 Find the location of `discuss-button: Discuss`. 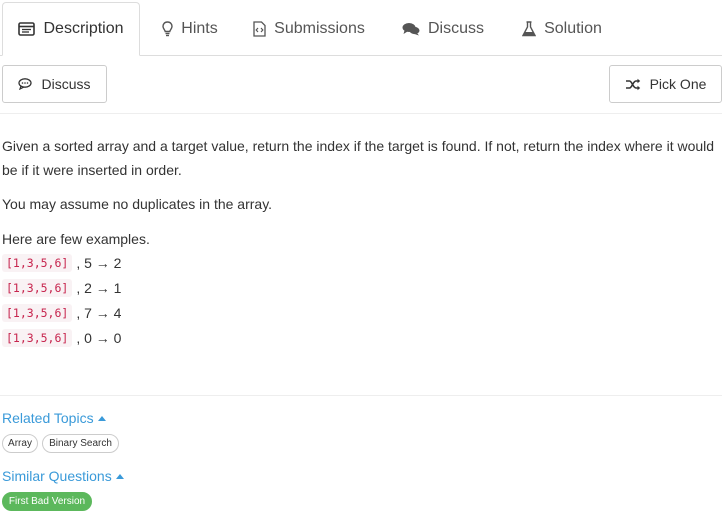

discuss-button: Discuss is located at coordinates (54, 84).